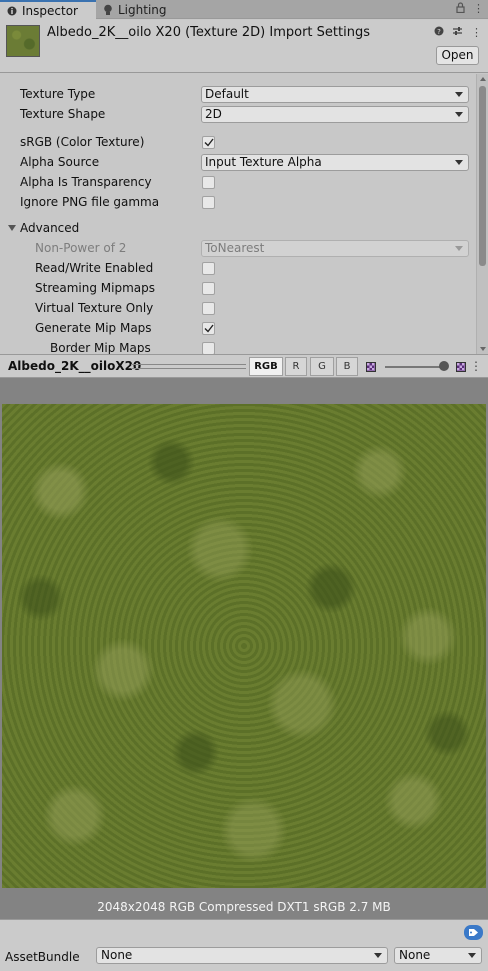 This screenshot has width=488, height=971. Describe the element at coordinates (100, 347) in the screenshot. I see `border-mipmaps-label: Border Mip Maps` at that location.